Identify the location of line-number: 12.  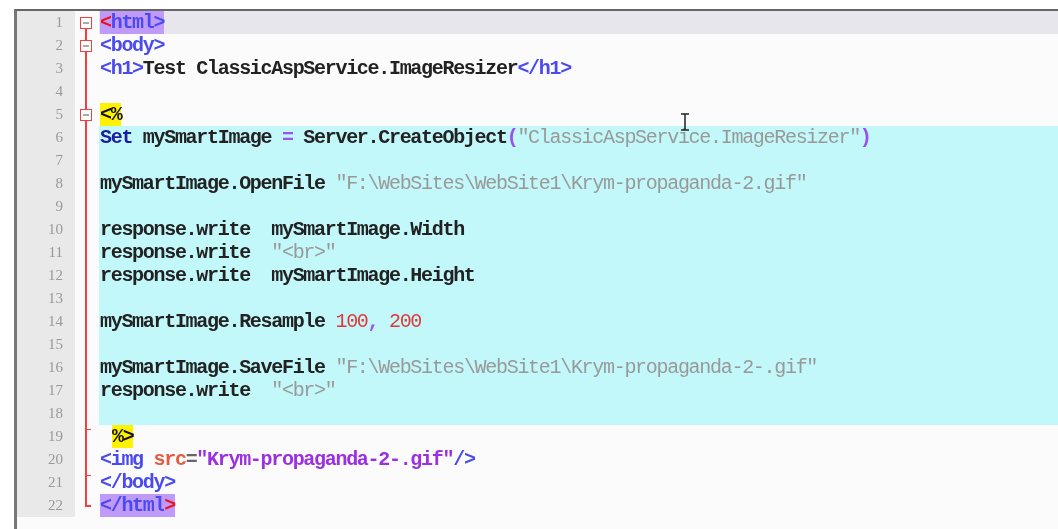
(46, 275).